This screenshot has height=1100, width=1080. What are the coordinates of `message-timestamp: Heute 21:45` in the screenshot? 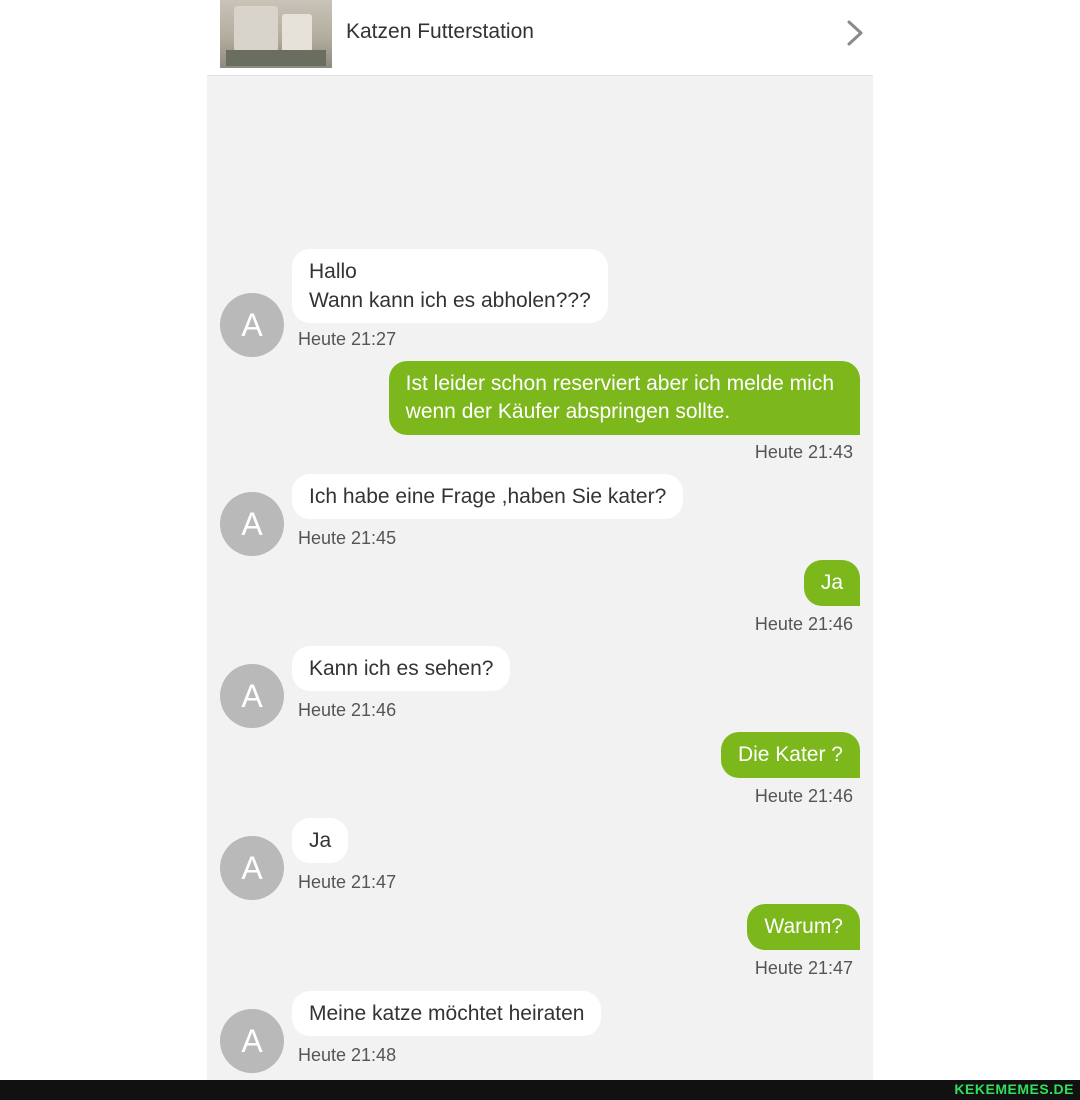 It's located at (347, 538).